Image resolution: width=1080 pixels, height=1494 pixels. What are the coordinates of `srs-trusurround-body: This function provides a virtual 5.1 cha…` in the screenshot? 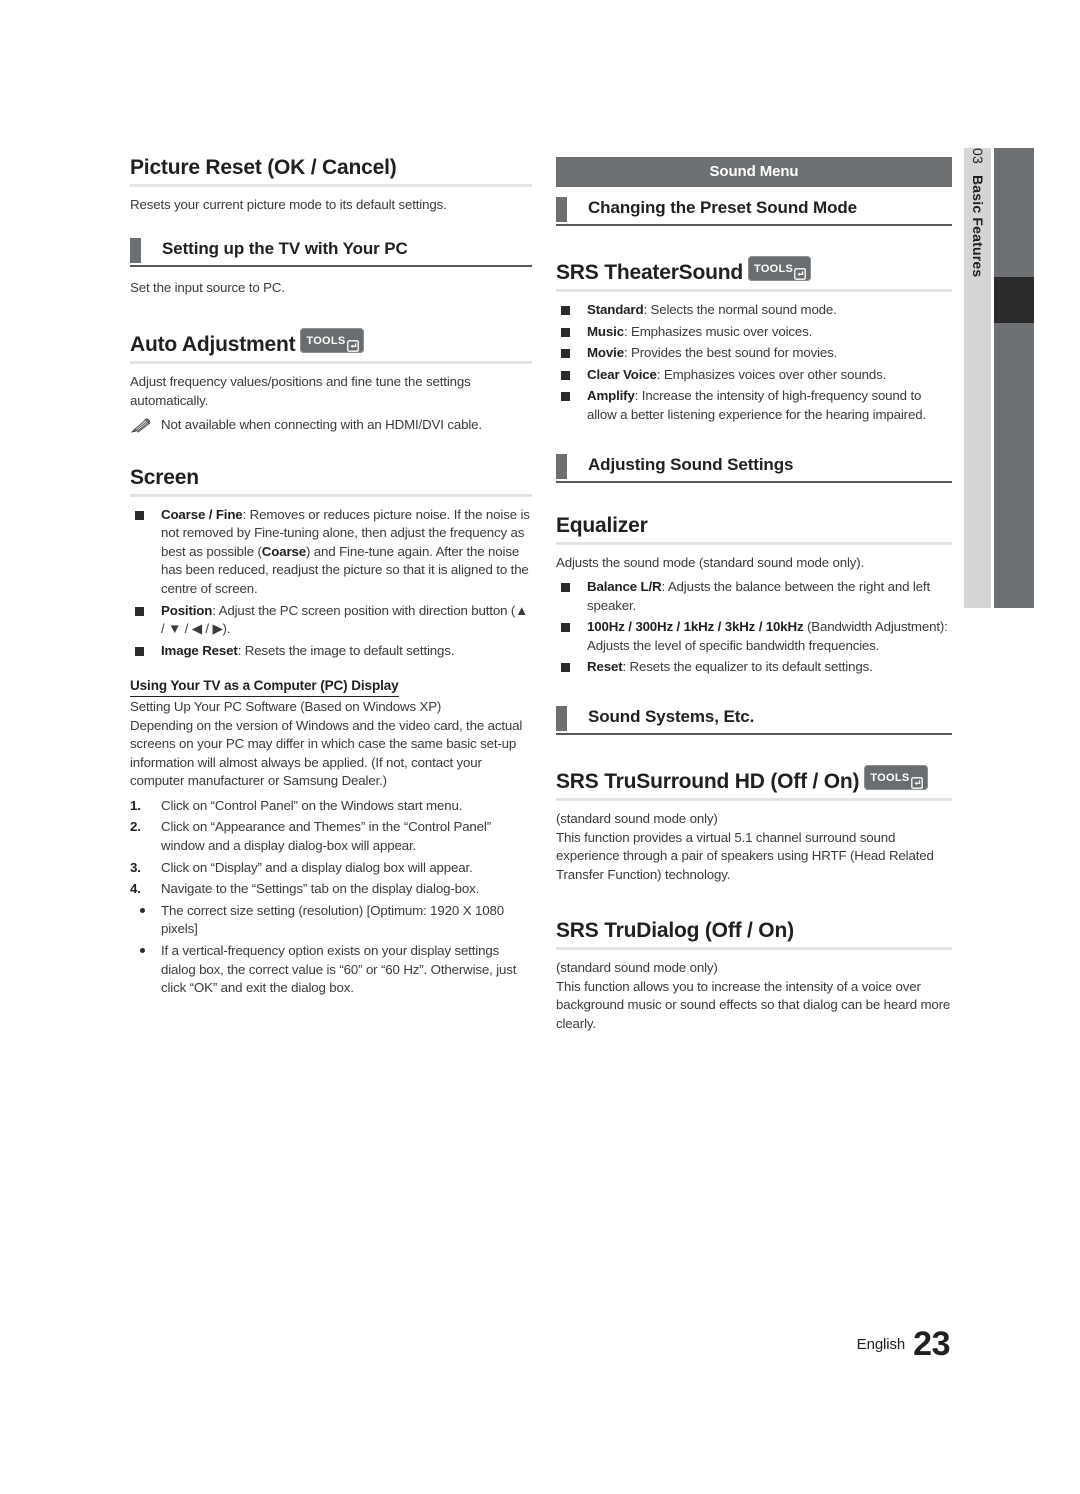 It's located at (745, 855).